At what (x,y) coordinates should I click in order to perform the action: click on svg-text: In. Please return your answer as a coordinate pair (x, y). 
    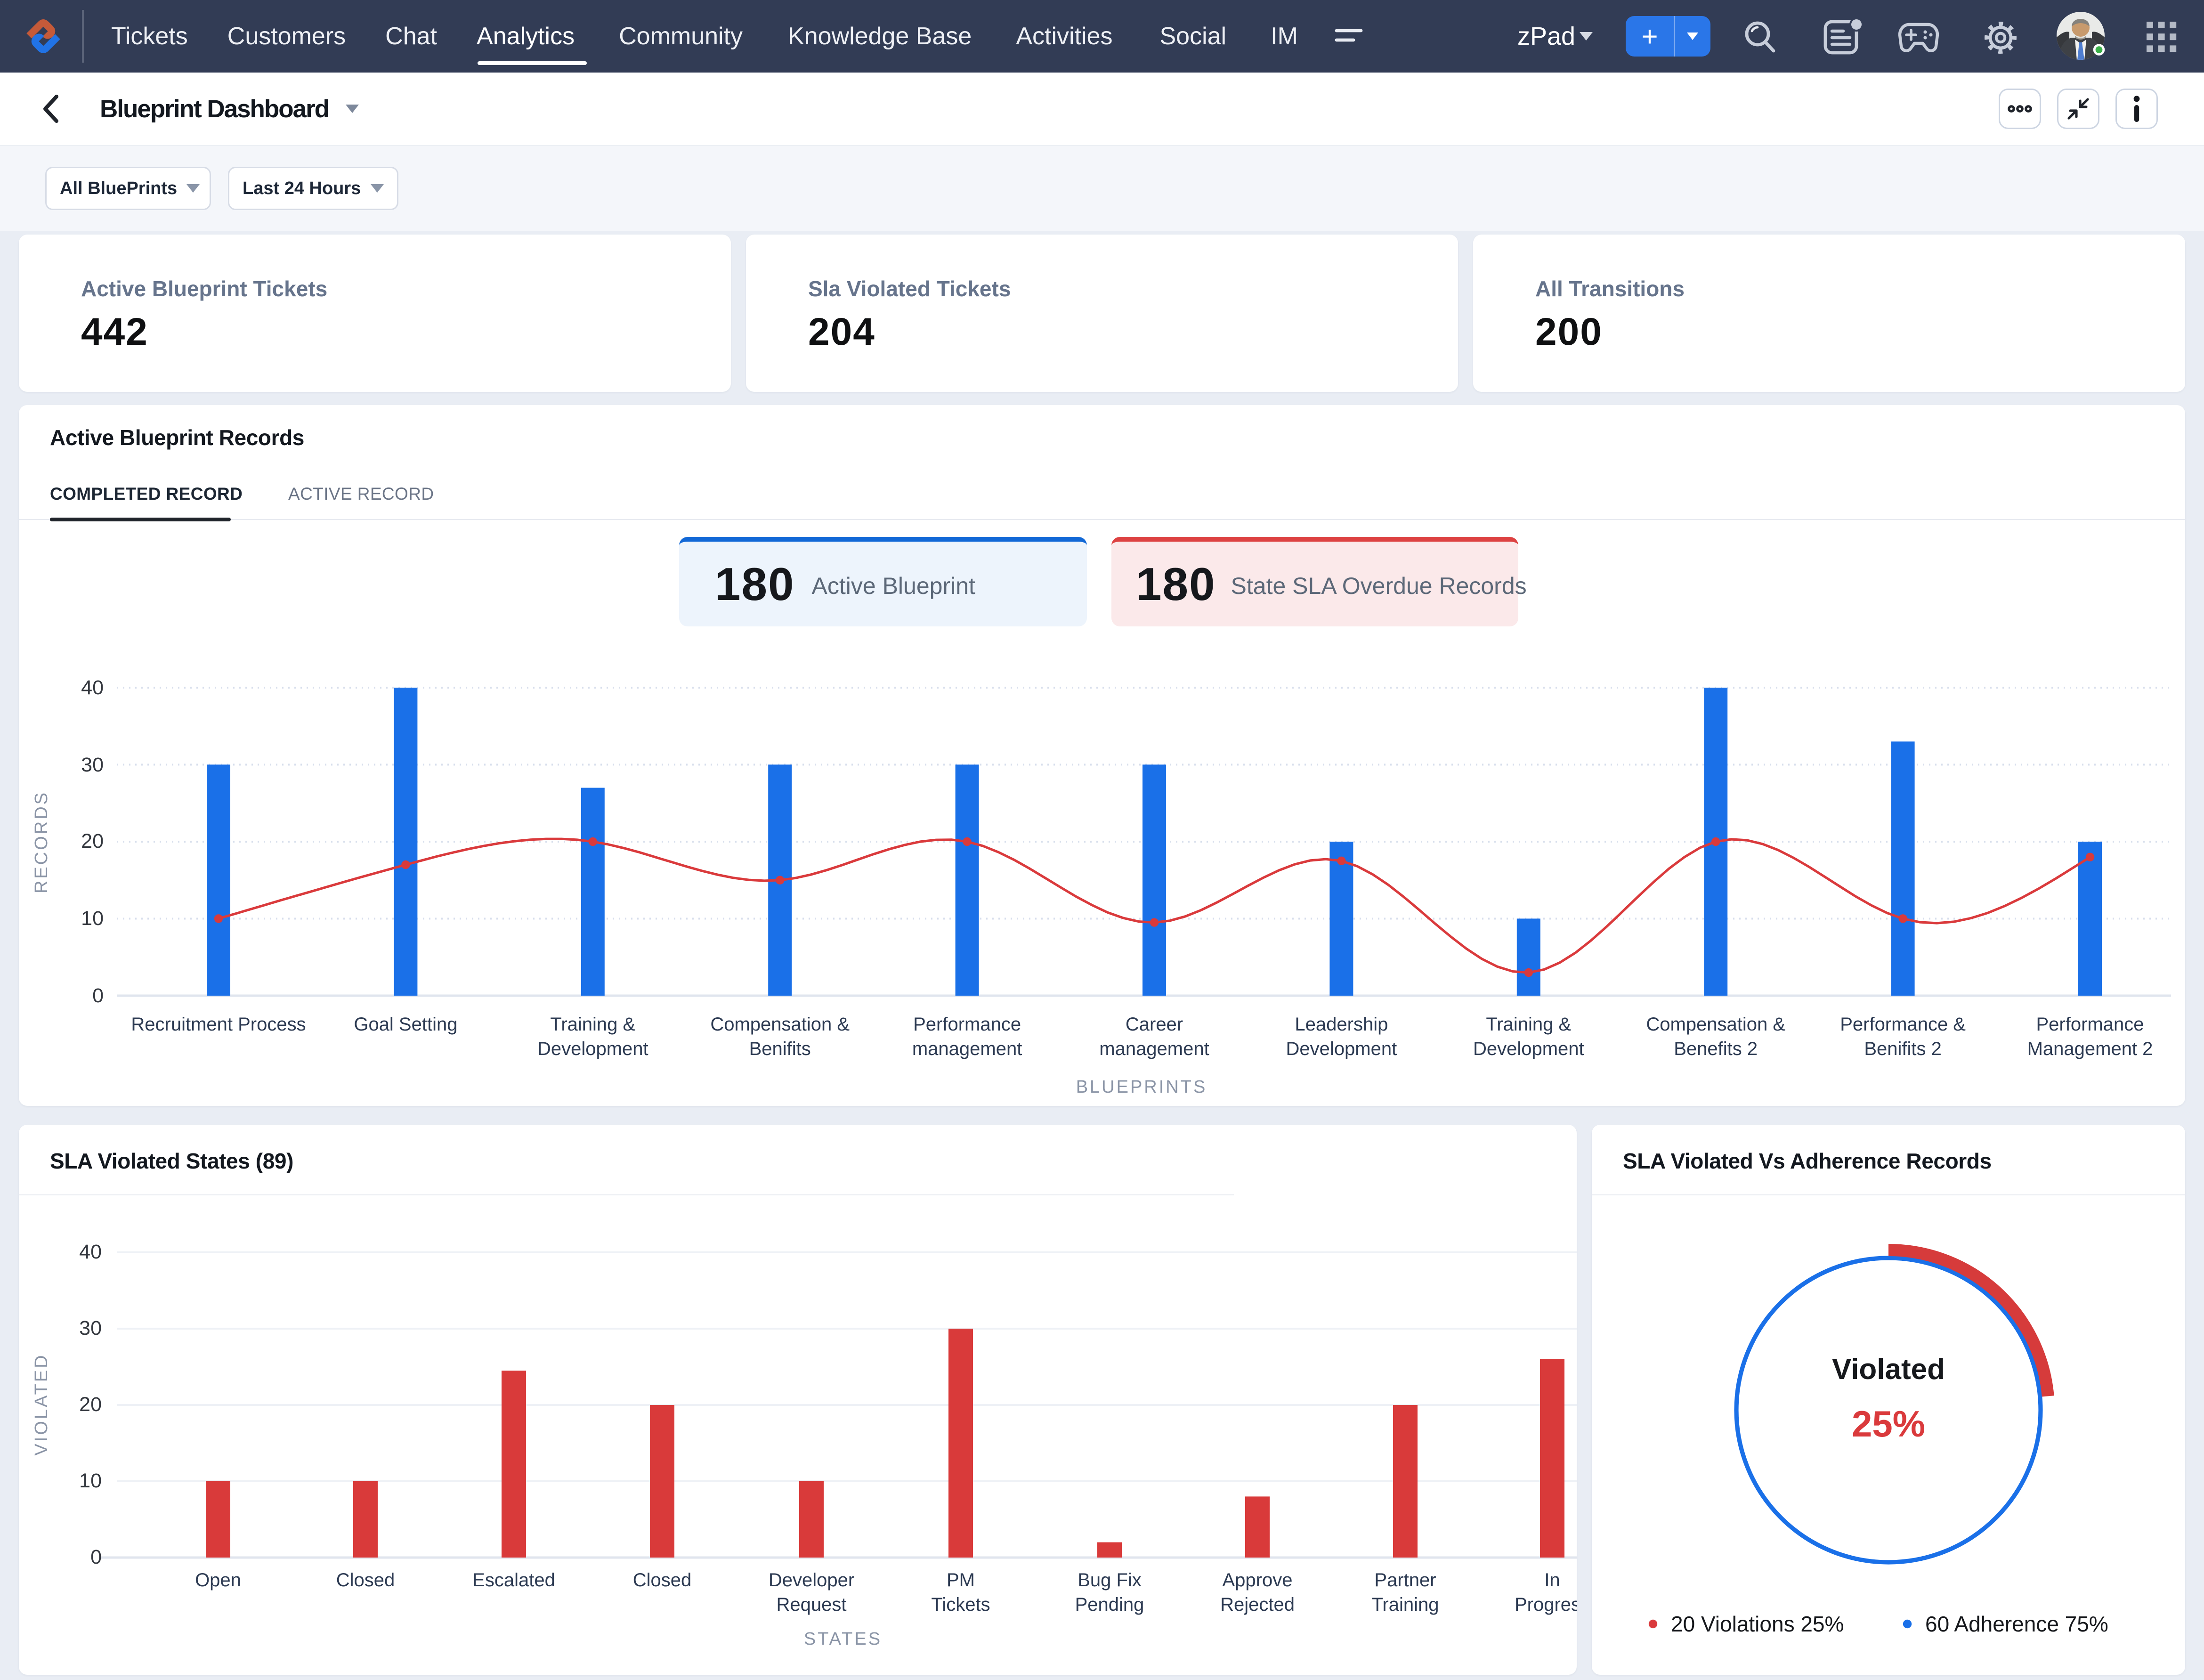
    Looking at the image, I should click on (1552, 1580).